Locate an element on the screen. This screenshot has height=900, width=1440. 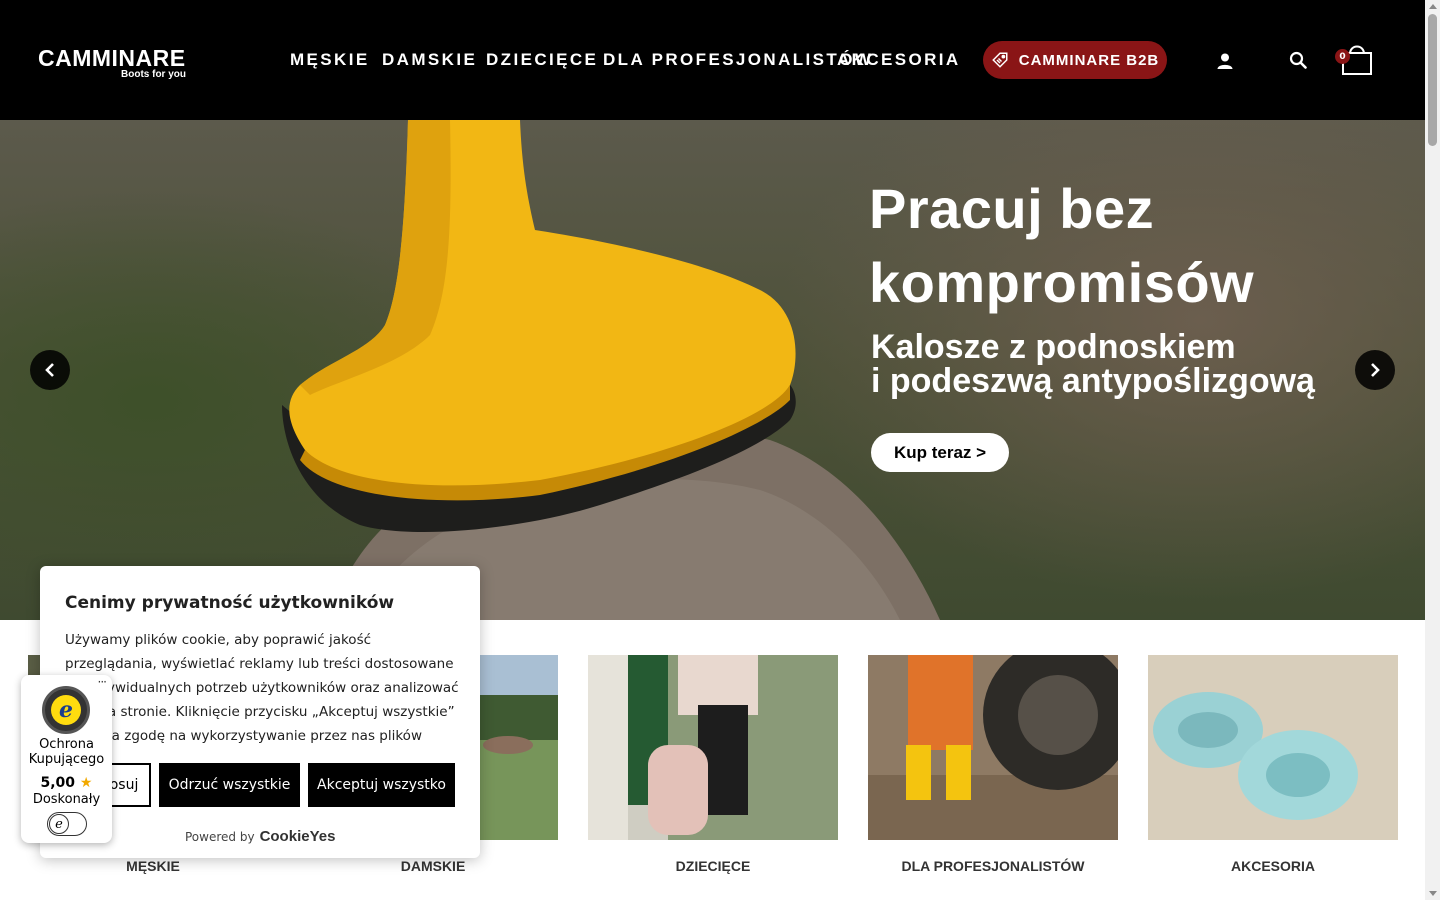
category-label-dzieciece: DZIECIĘCE is located at coordinates (713, 866).